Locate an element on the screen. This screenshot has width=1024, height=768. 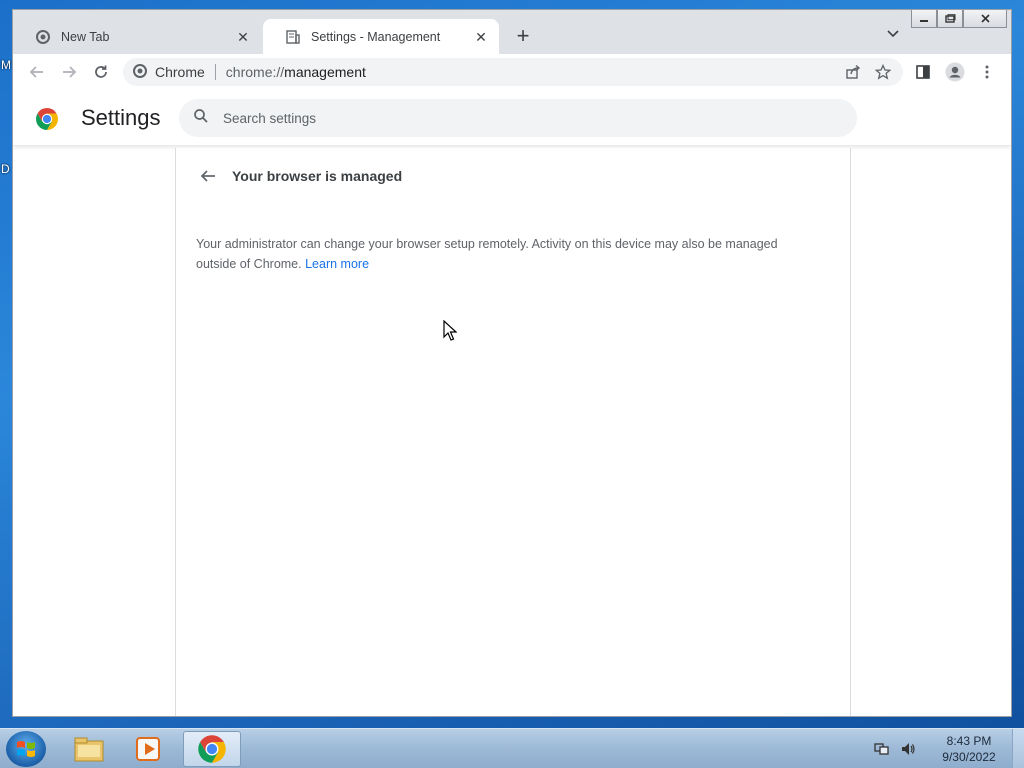
page-title: Settings is located at coordinates (121, 117).